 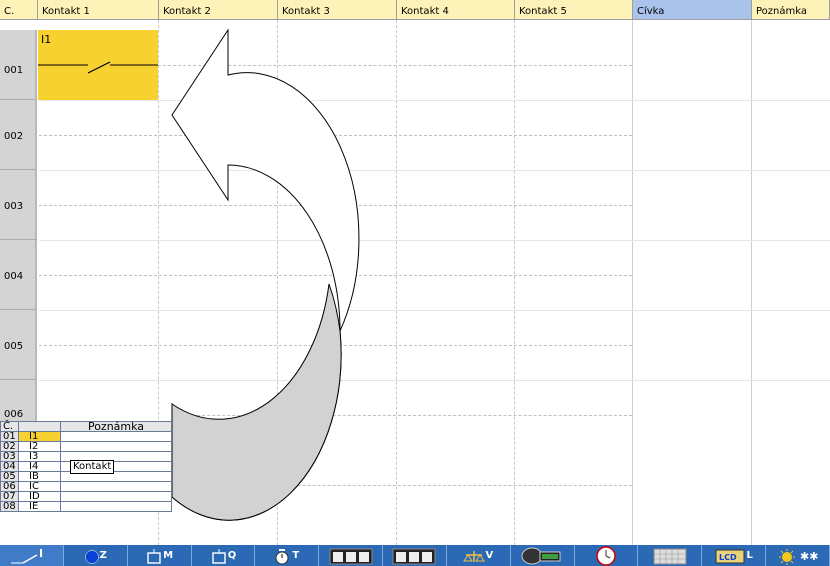 I want to click on toolbar-counter-2-button, so click(x=415, y=555).